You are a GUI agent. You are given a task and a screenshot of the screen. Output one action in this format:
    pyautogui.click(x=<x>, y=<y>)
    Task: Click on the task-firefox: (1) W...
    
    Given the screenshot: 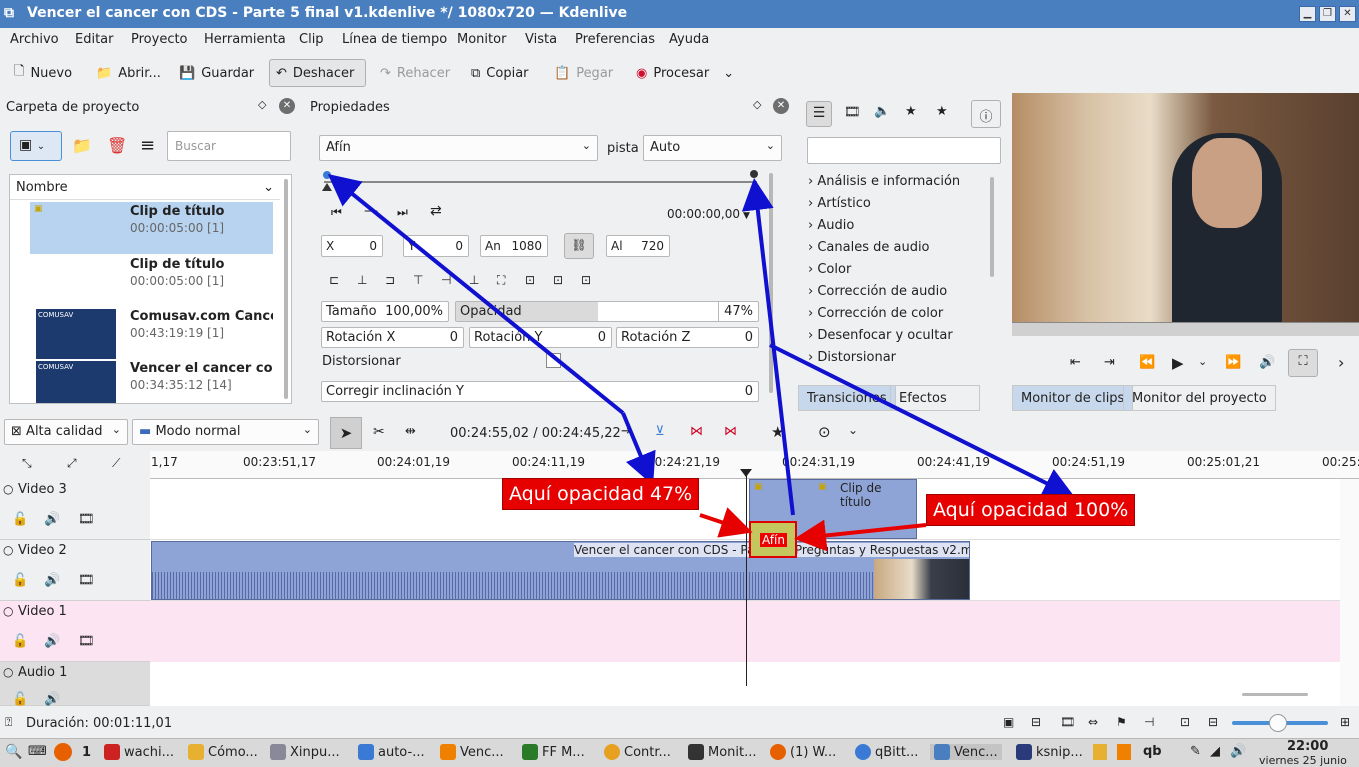 What is the action you would take?
    pyautogui.click(x=803, y=752)
    